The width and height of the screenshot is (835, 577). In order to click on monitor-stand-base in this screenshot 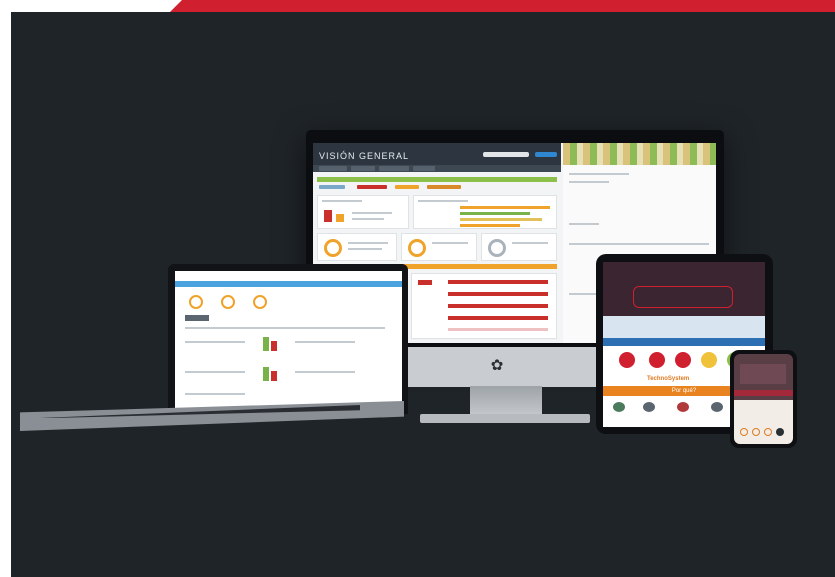, I will do `click(505, 418)`.